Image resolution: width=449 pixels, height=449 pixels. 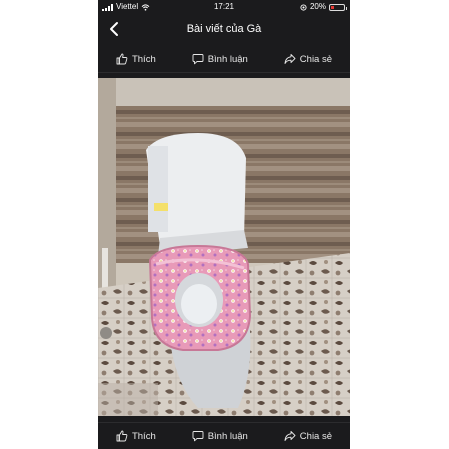 I want to click on action-bar-top: Thích Bình luận Chia sẻ, so click(x=224, y=59).